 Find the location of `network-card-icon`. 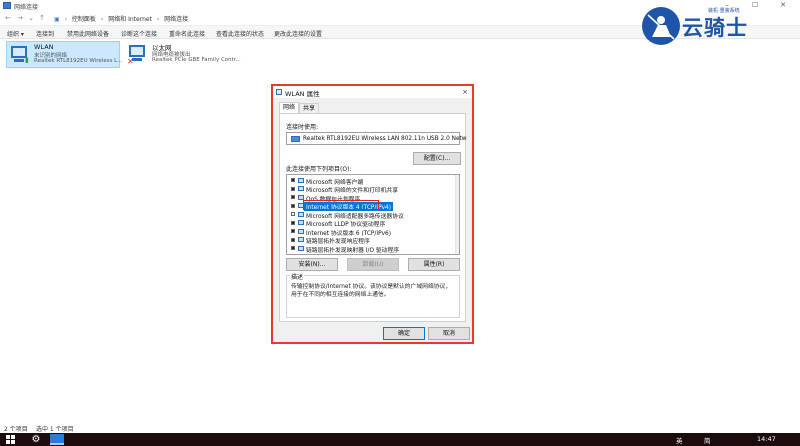

network-card-icon is located at coordinates (295, 139).